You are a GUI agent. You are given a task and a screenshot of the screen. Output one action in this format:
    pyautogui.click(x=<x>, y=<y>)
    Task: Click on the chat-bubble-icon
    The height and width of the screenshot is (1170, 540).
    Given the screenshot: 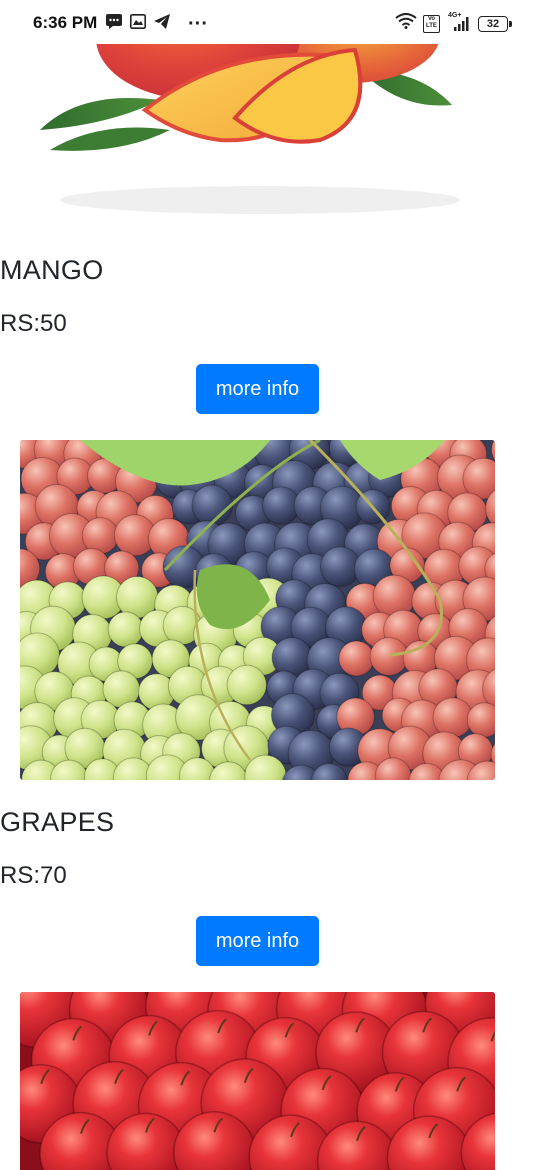 What is the action you would take?
    pyautogui.click(x=114, y=24)
    